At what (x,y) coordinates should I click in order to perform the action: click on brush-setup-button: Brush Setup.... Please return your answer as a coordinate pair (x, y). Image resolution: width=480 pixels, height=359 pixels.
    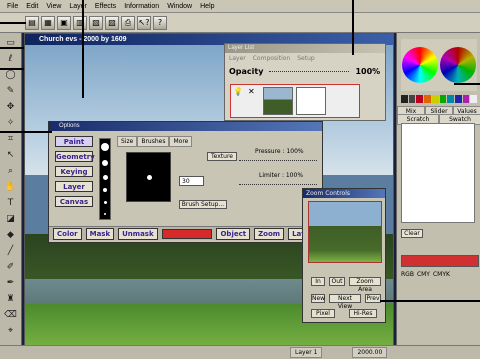
    Looking at the image, I should click on (203, 204).